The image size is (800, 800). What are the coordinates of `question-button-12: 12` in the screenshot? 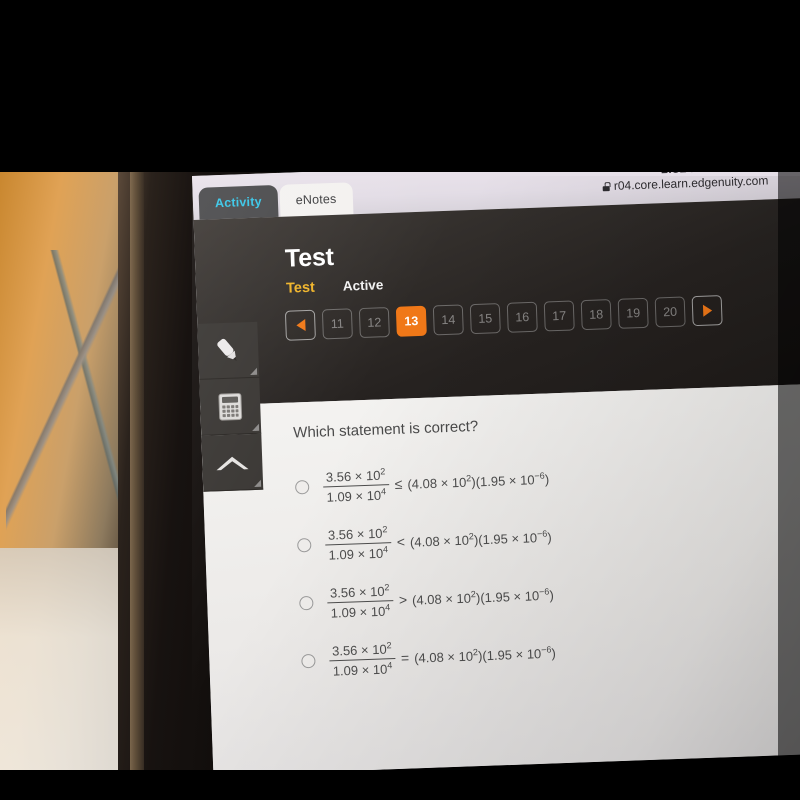 It's located at (374, 323).